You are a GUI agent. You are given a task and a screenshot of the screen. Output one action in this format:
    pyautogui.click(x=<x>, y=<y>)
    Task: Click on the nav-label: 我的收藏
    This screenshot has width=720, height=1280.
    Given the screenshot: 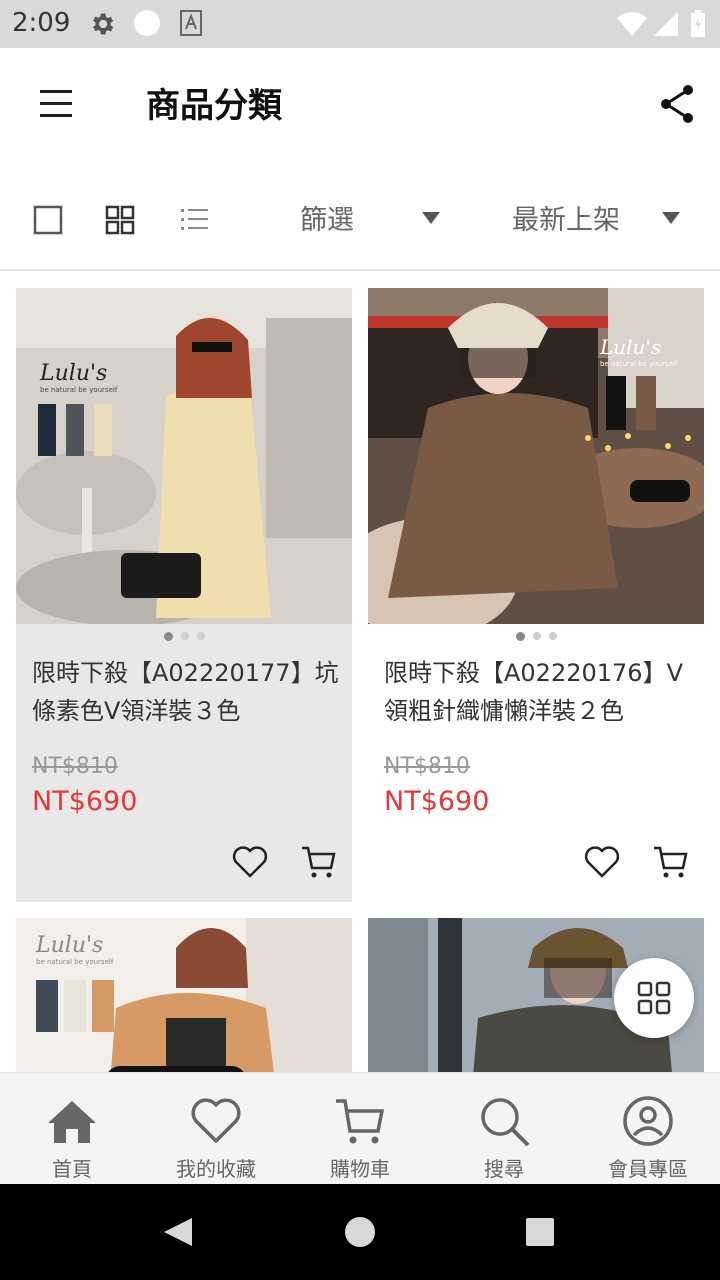 What is the action you would take?
    pyautogui.click(x=216, y=1169)
    